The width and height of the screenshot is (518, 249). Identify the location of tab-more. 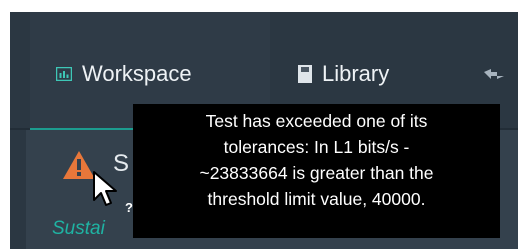
(494, 74).